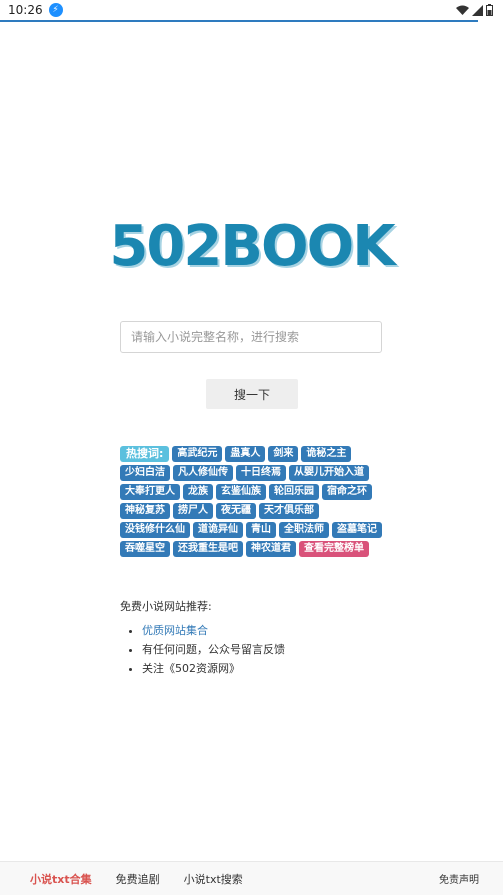 The image size is (503, 895). What do you see at coordinates (203, 473) in the screenshot?
I see `hot-tag: 凡人修仙传` at bounding box center [203, 473].